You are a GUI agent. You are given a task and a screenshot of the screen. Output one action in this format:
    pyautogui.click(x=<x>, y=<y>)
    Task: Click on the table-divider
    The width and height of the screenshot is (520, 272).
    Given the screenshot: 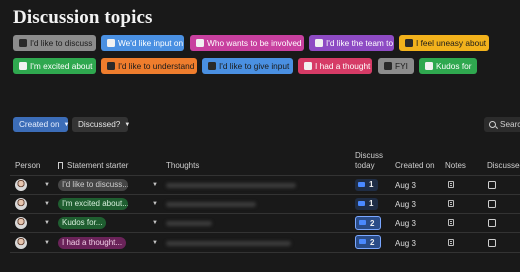 What is the action you would take?
    pyautogui.click(x=265, y=175)
    